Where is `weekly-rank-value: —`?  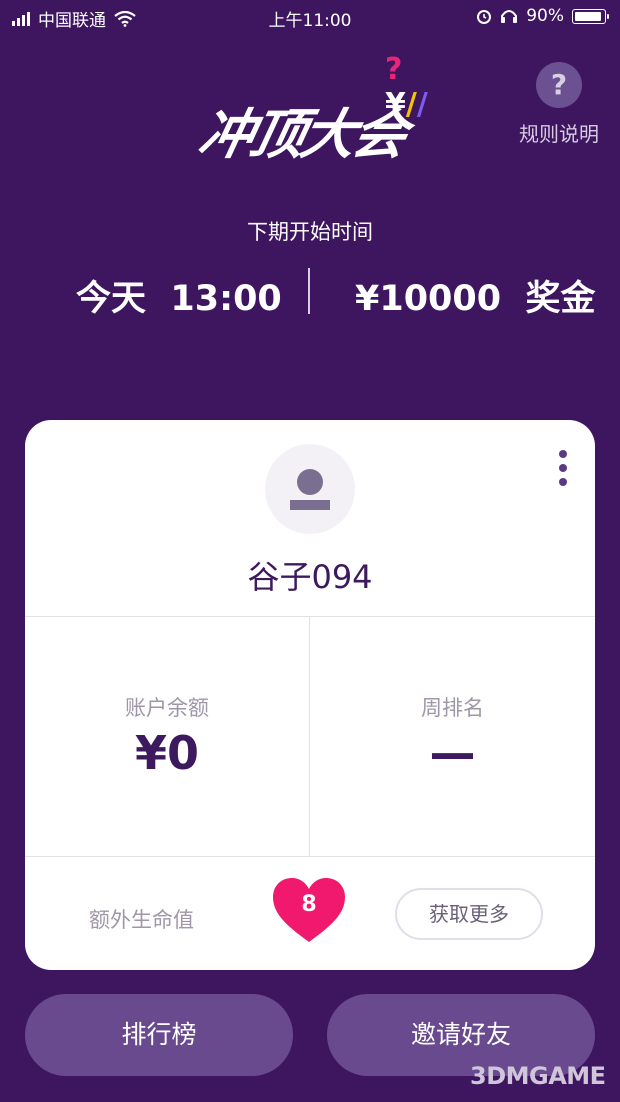
weekly-rank-value: — is located at coordinates (452, 753).